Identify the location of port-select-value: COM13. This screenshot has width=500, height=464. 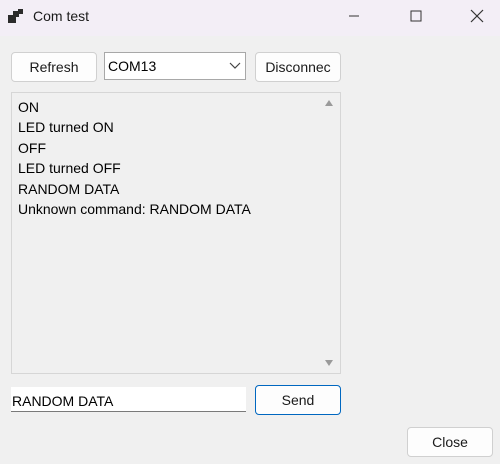
(132, 66).